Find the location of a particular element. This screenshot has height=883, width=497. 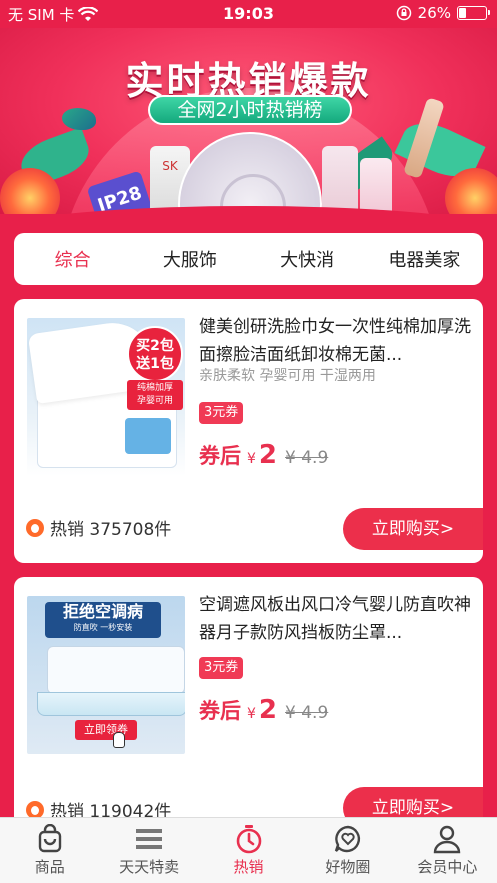

tab-apparel: 大服饰 is located at coordinates (189, 259).